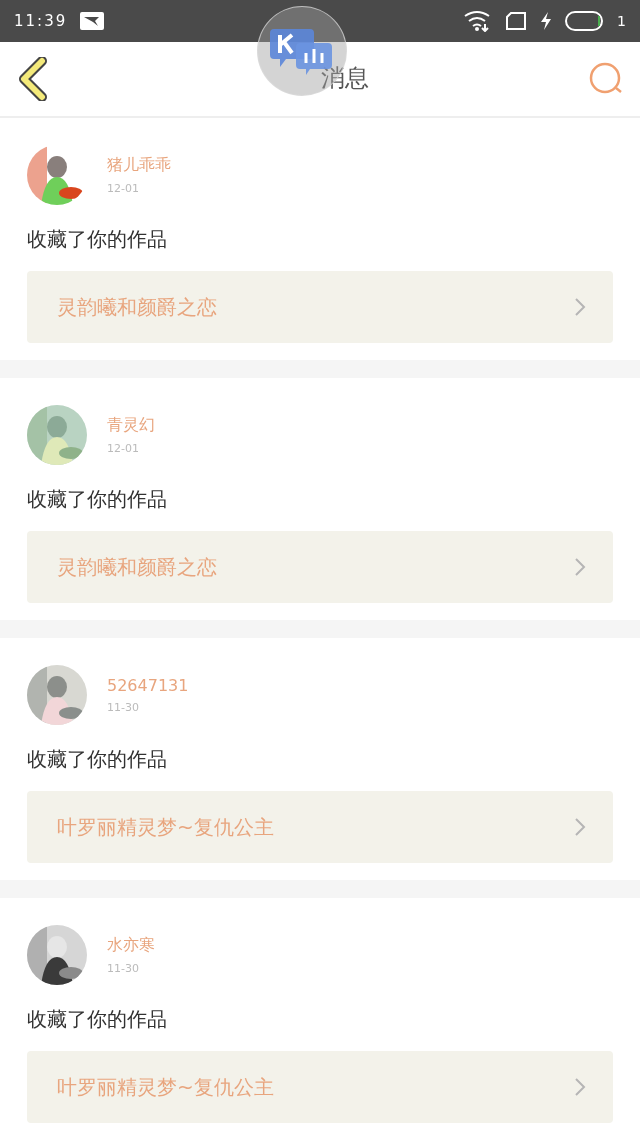 Image resolution: width=640 pixels, height=1138 pixels. I want to click on status-time: 11:39, so click(41, 21).